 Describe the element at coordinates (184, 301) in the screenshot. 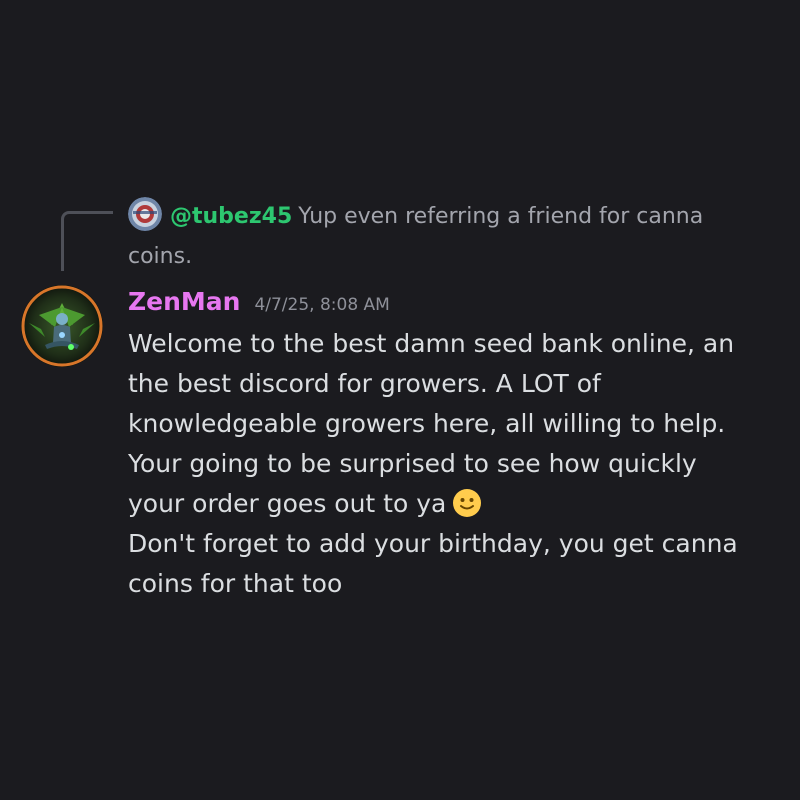

I see `username: ZenMan` at that location.